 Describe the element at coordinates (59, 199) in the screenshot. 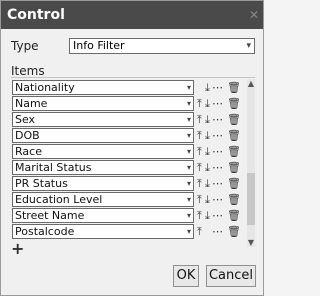

I see `item-select-value: Education Level` at that location.